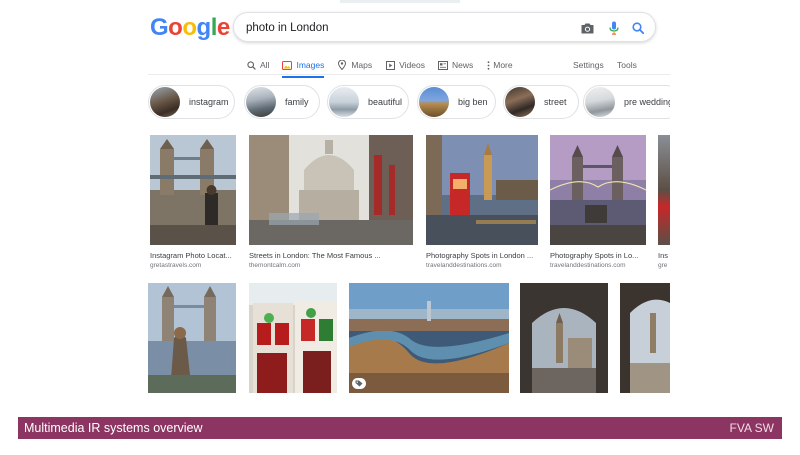 The width and height of the screenshot is (800, 455). Describe the element at coordinates (541, 102) in the screenshot. I see `chip-street: street` at that location.